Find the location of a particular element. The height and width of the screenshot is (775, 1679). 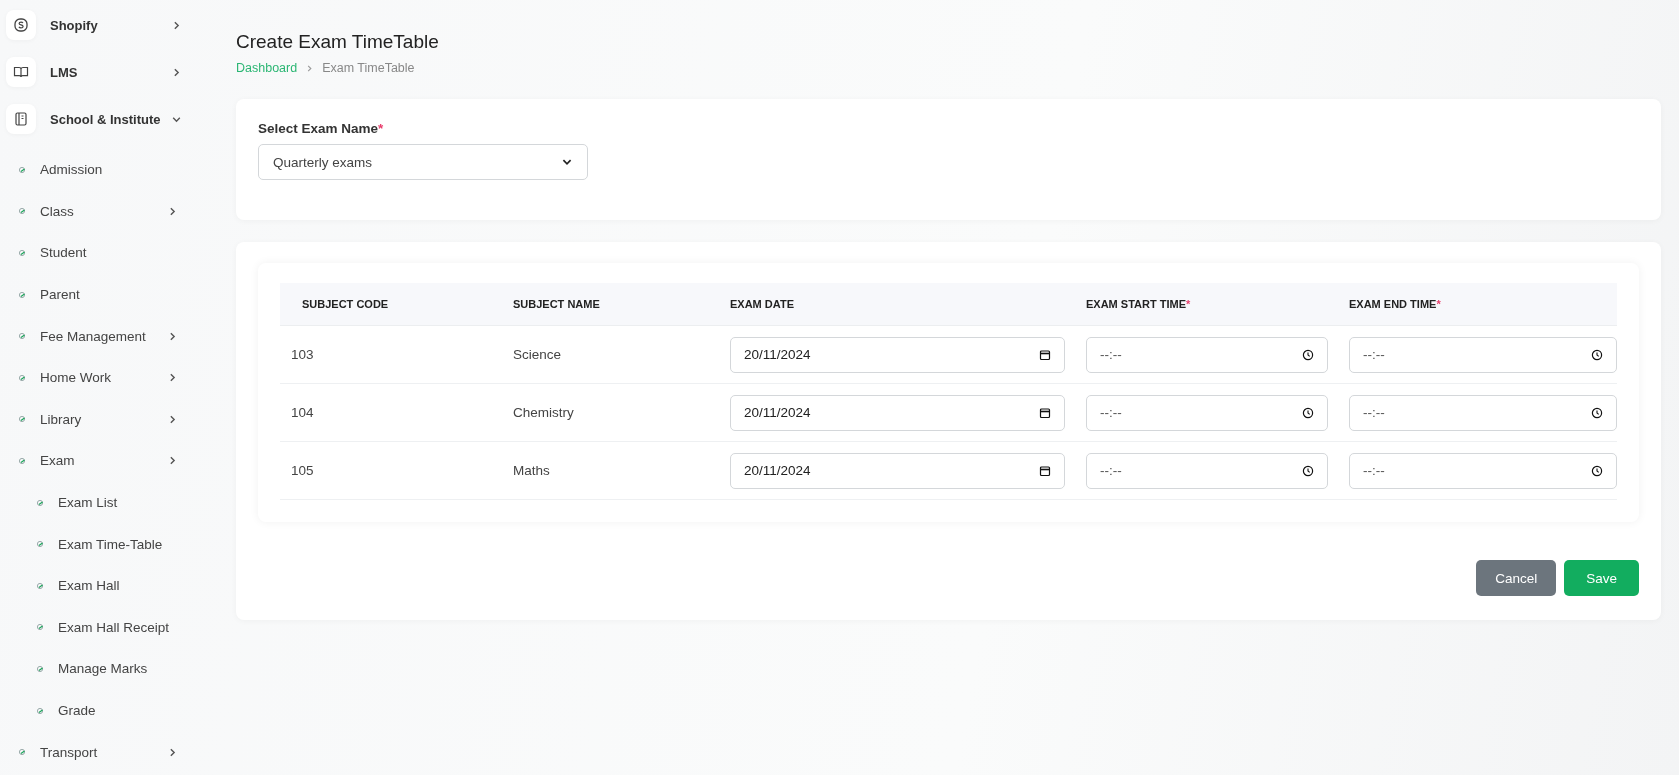

breadcrumb-item: Exam TimeTable is located at coordinates (368, 68).